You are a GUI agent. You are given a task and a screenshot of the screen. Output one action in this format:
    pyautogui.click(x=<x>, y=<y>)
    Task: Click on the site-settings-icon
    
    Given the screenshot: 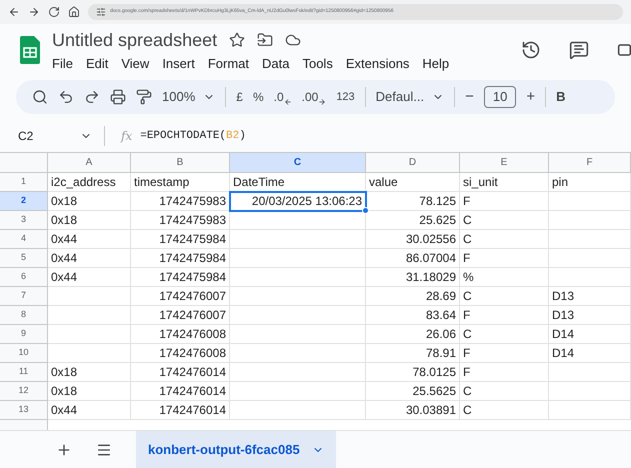 What is the action you would take?
    pyautogui.click(x=101, y=12)
    